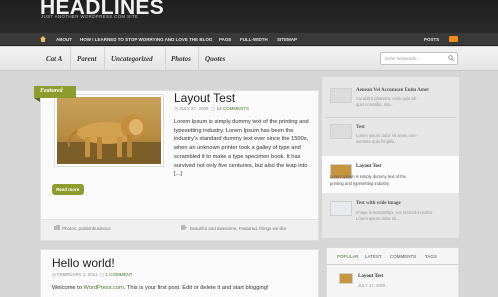 This screenshot has width=498, height=297. Describe the element at coordinates (181, 59) in the screenshot. I see `category-photos: Photos` at that location.